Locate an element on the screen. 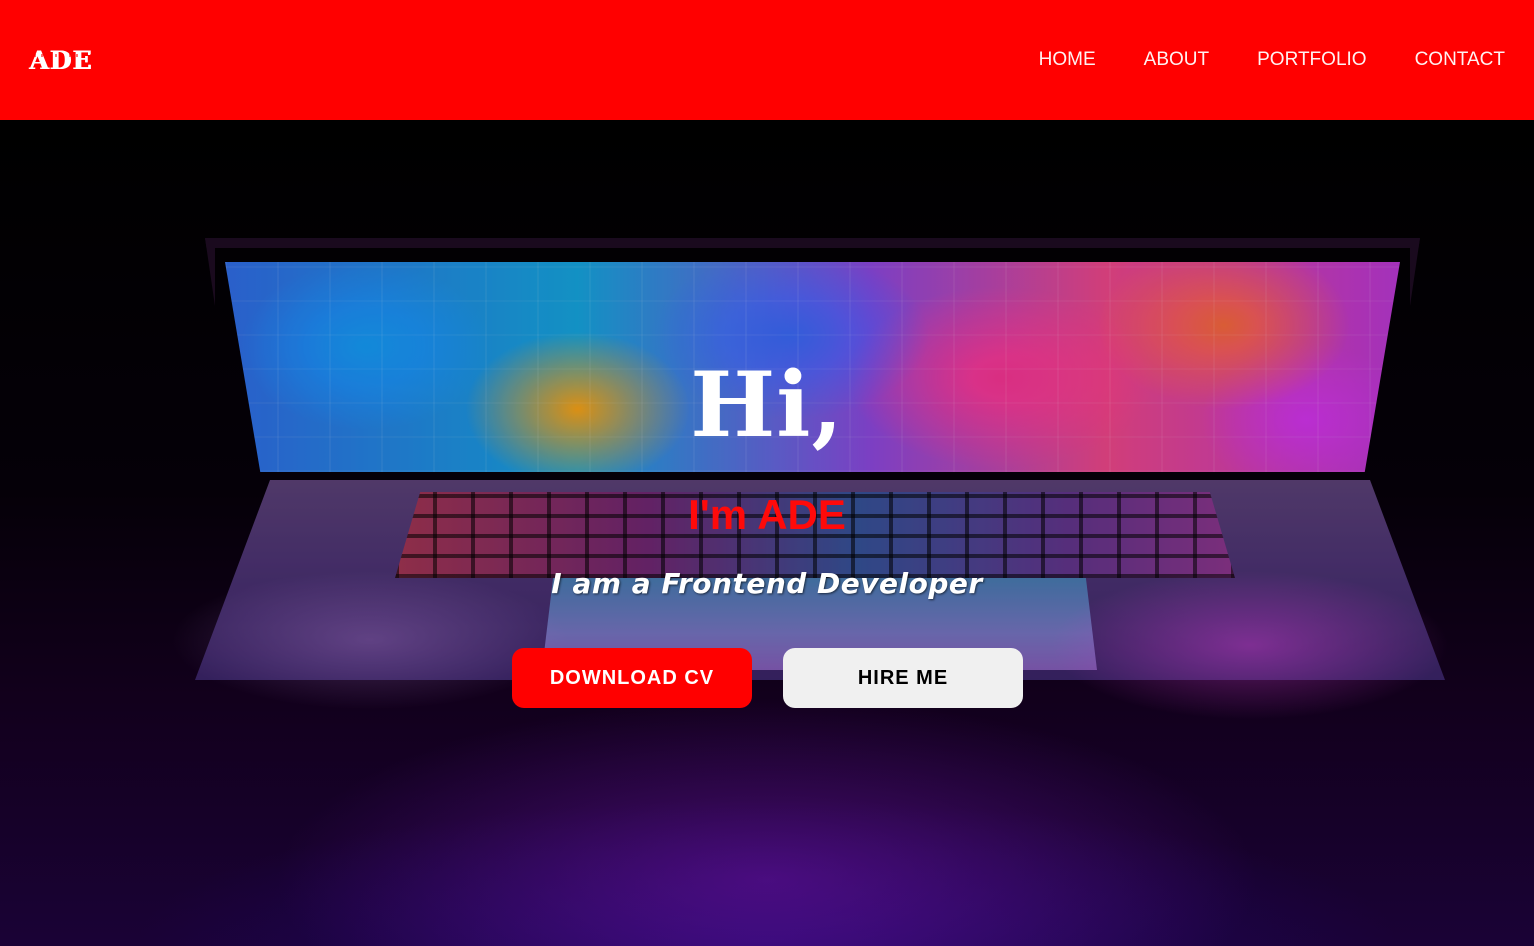 This screenshot has height=946, width=1534. hero-greeting: Hi, is located at coordinates (767, 405).